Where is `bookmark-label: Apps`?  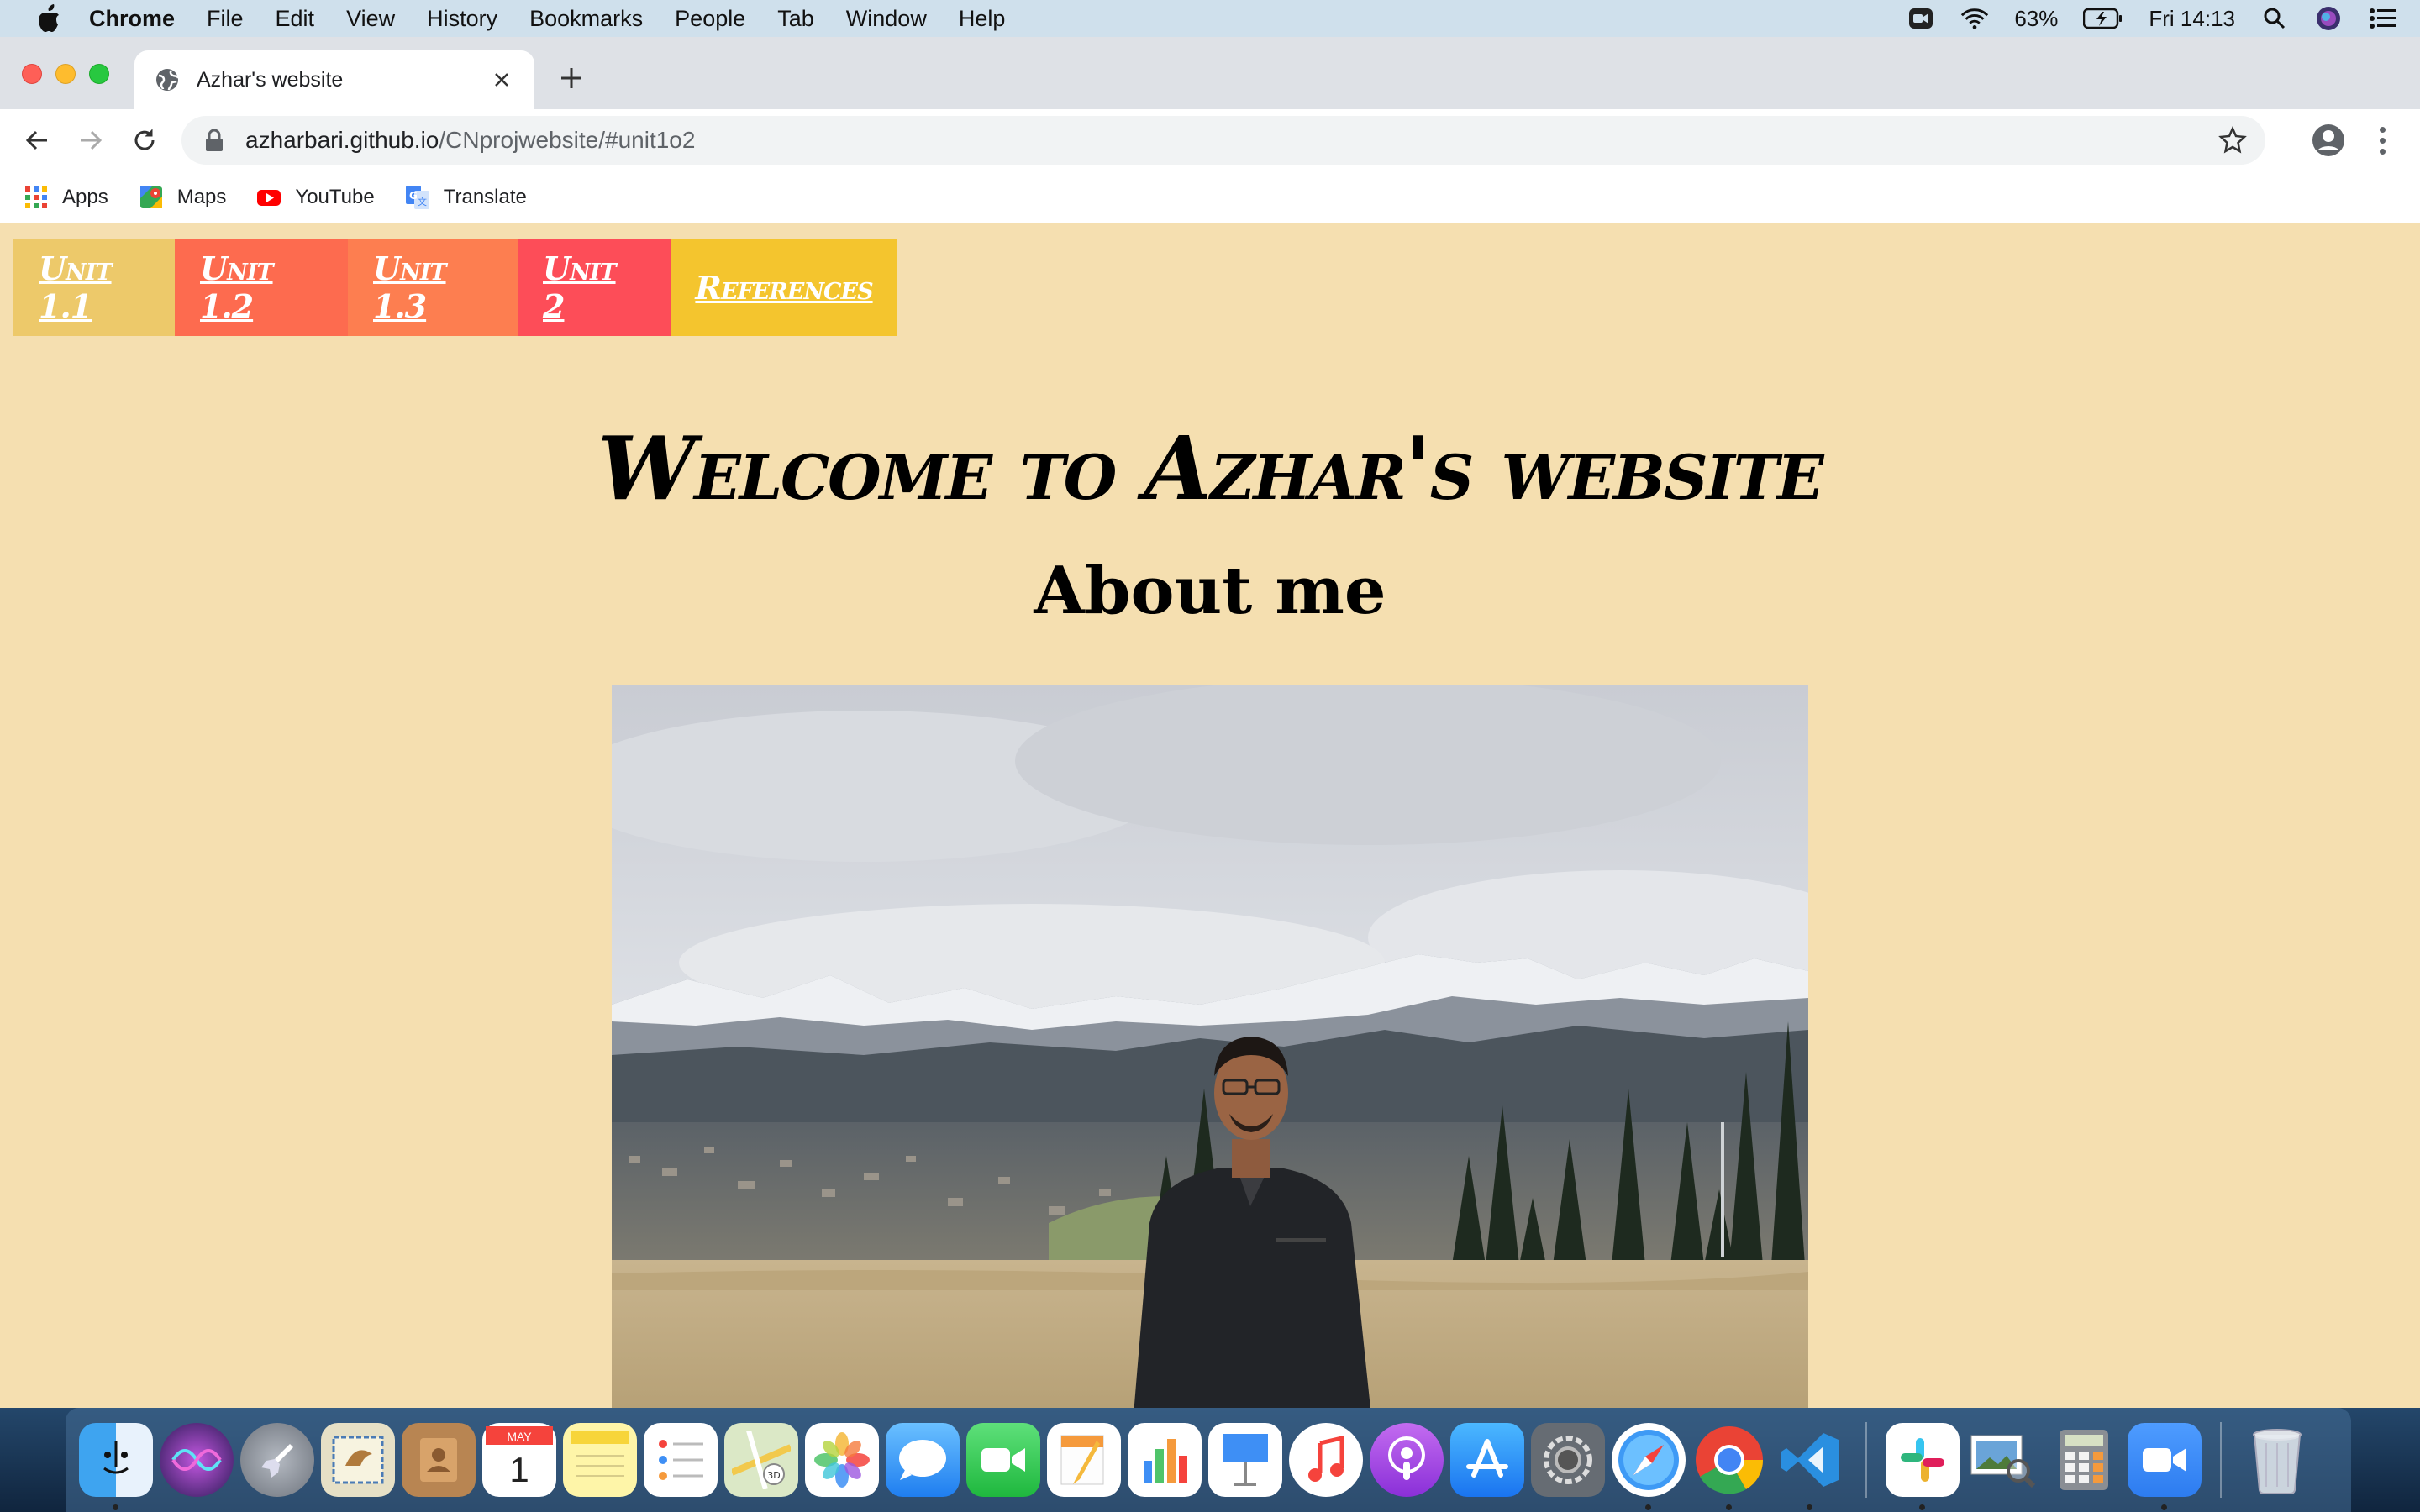
bookmark-label: Apps is located at coordinates (85, 196).